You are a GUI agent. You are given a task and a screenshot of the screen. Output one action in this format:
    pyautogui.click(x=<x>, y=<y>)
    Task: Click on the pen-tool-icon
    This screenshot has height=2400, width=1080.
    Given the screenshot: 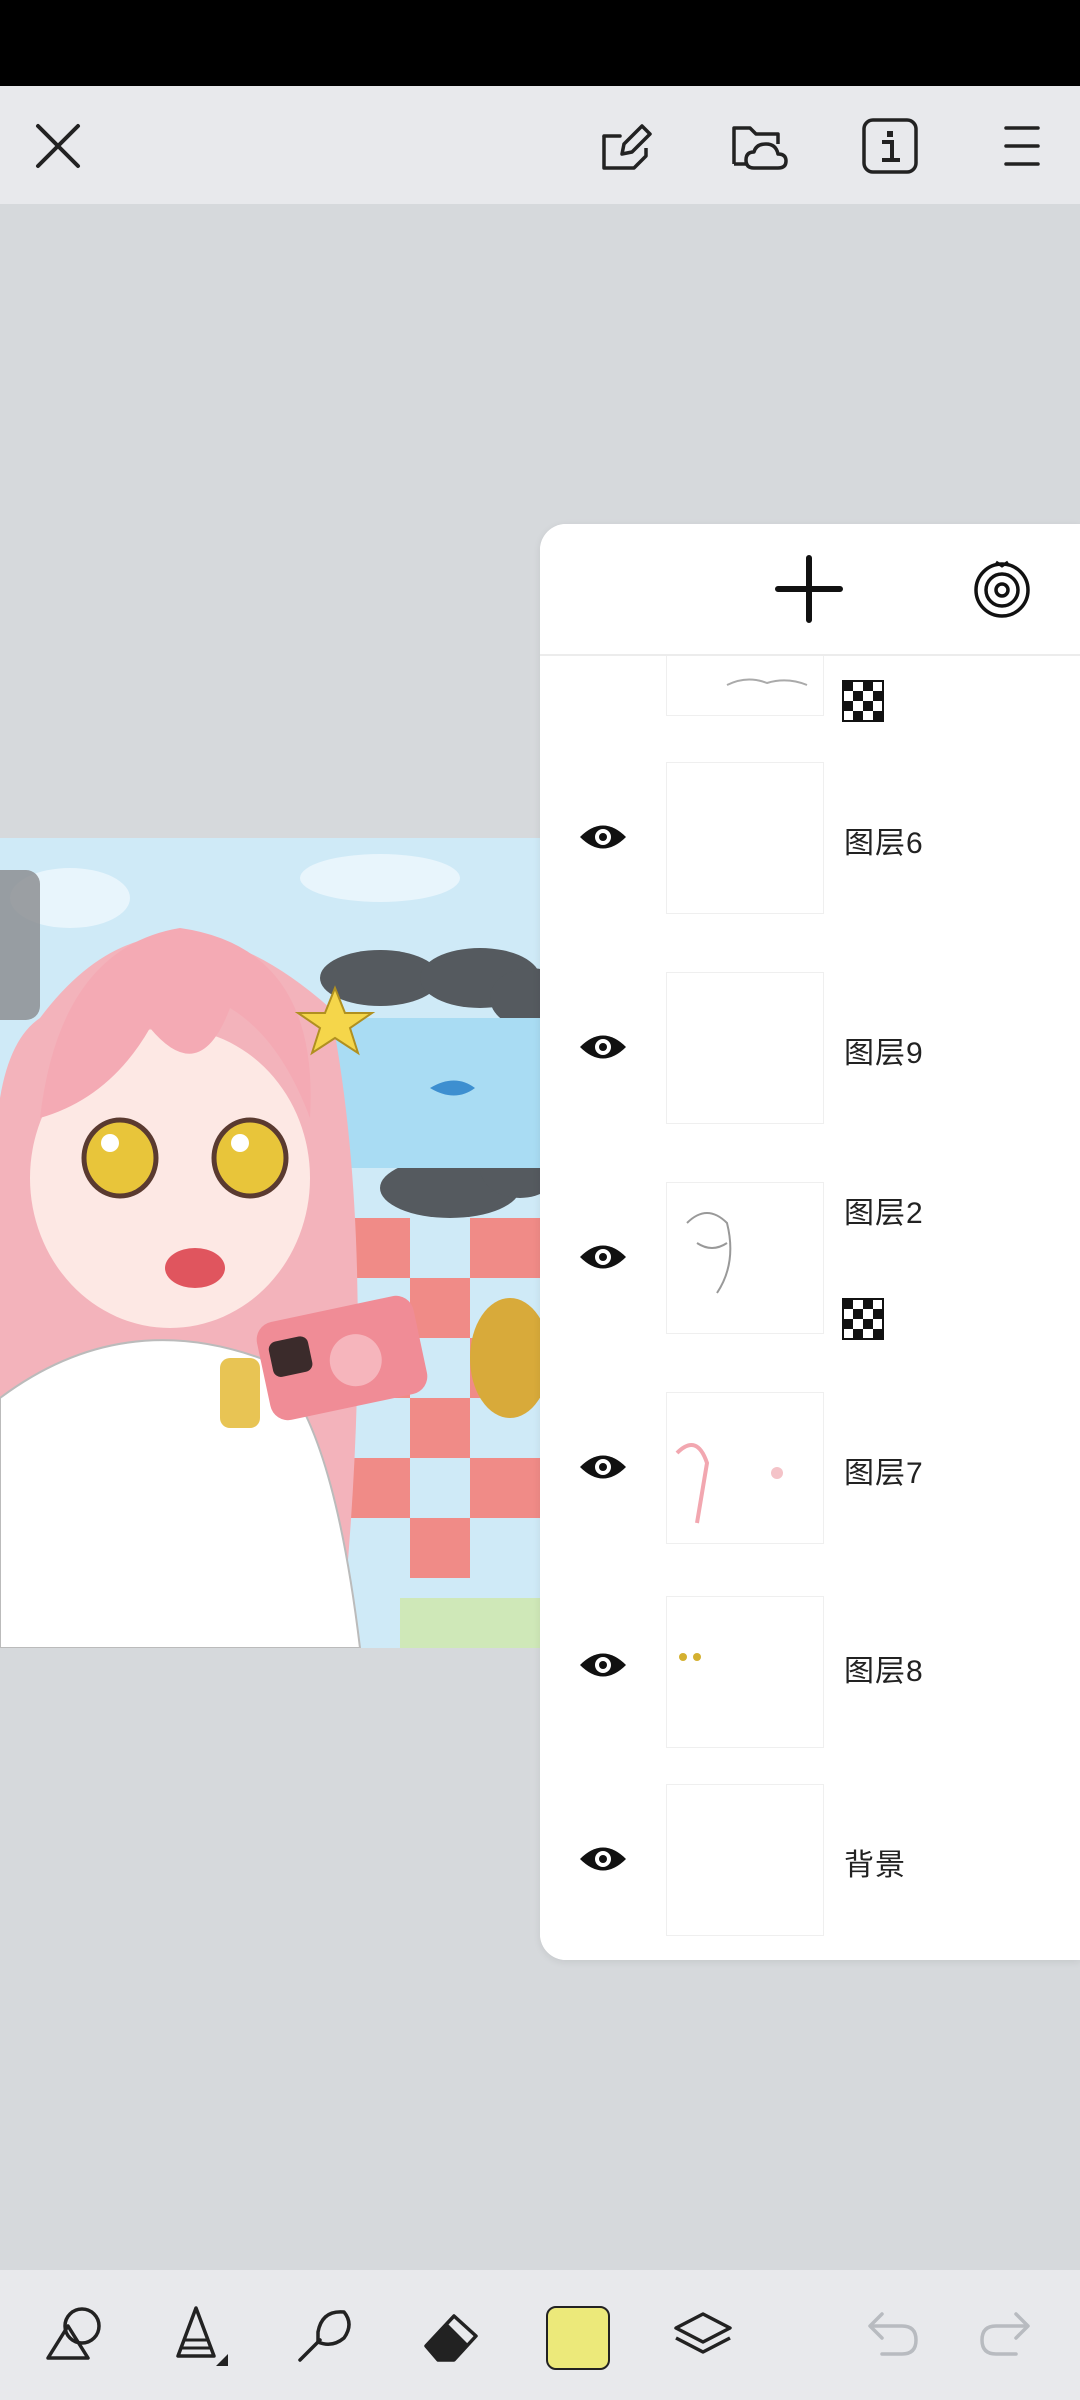 What is the action you would take?
    pyautogui.click(x=202, y=2336)
    